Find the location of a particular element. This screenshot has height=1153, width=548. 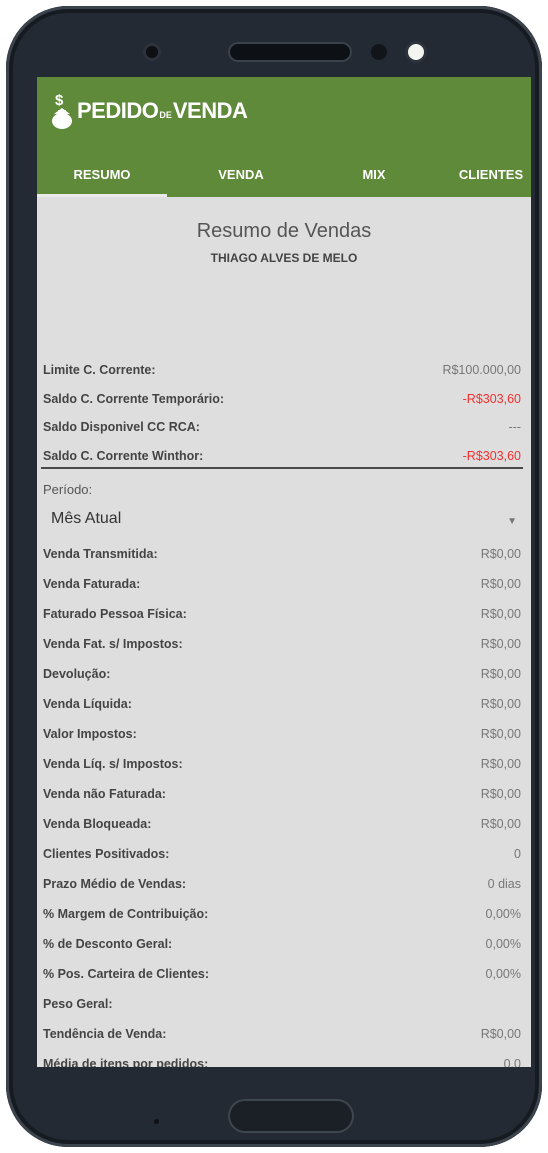

metric-label: Venda Bloqueada: is located at coordinates (97, 824).